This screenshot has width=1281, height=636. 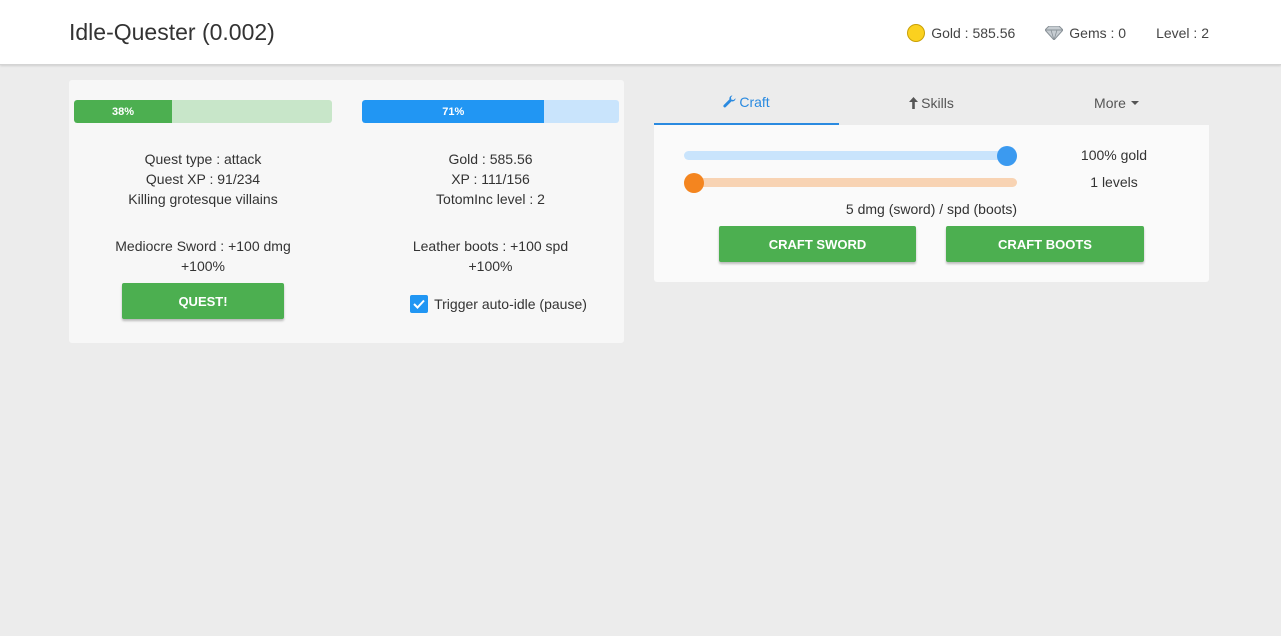 I want to click on xp-progress-bar: 71%, so click(x=490, y=111).